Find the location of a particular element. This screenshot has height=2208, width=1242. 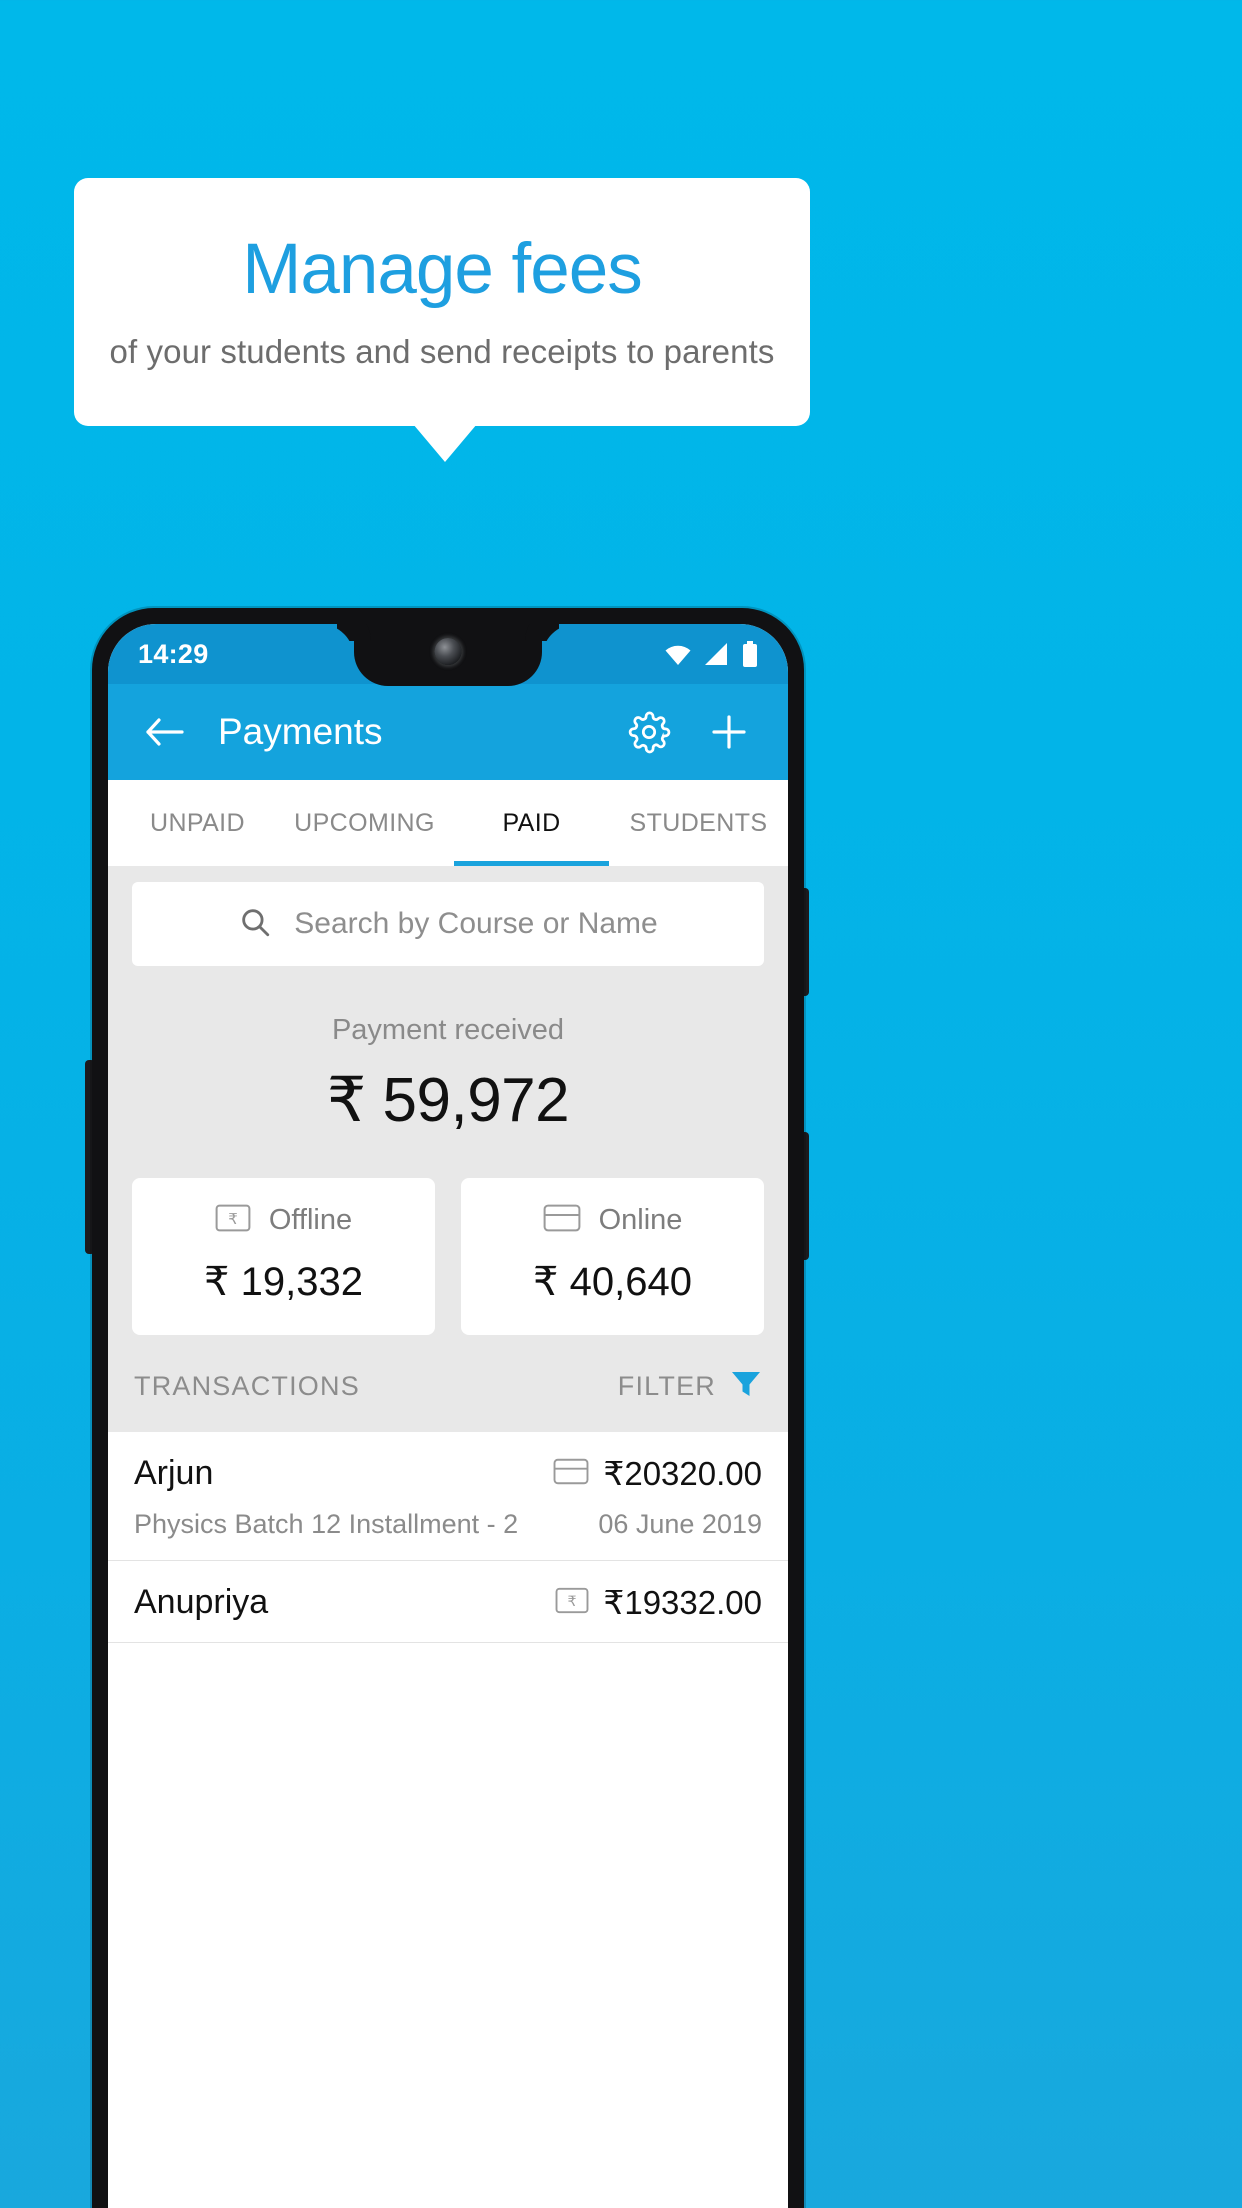

transaction-amount: ₹20320.00 is located at coordinates (682, 1473).